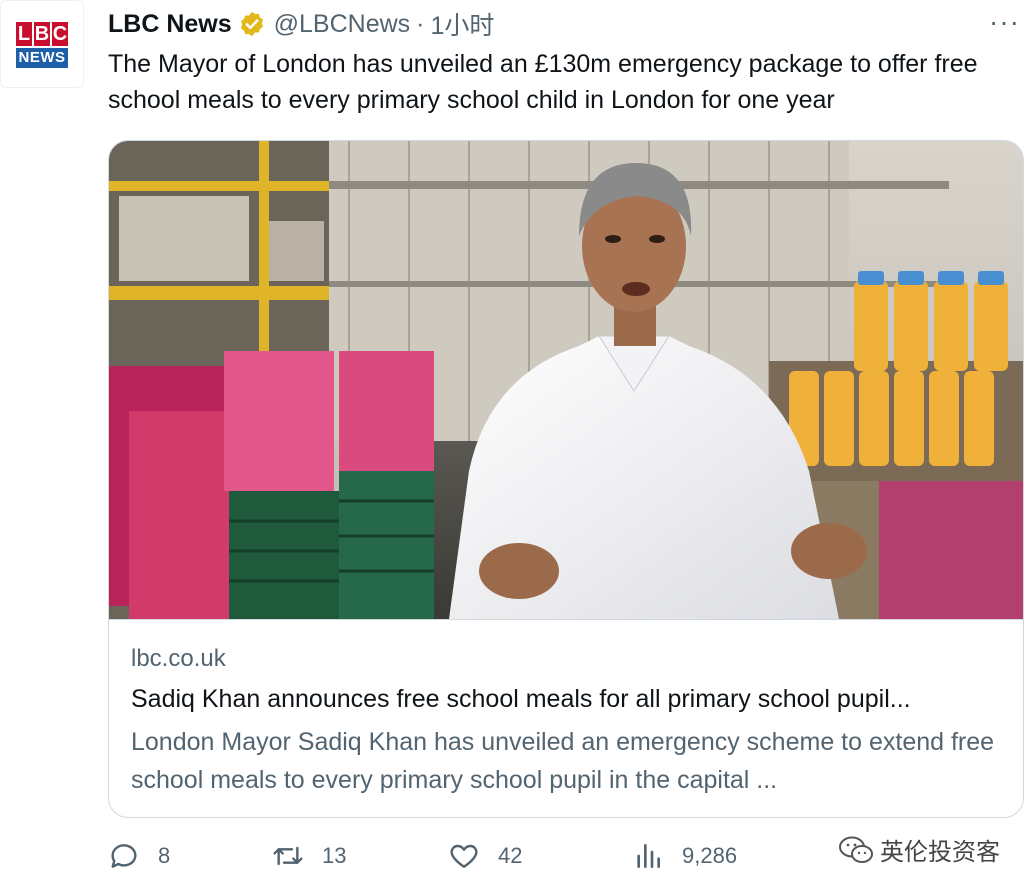 This screenshot has height=892, width=1034. What do you see at coordinates (139, 856) in the screenshot?
I see `reply-button: 8` at bounding box center [139, 856].